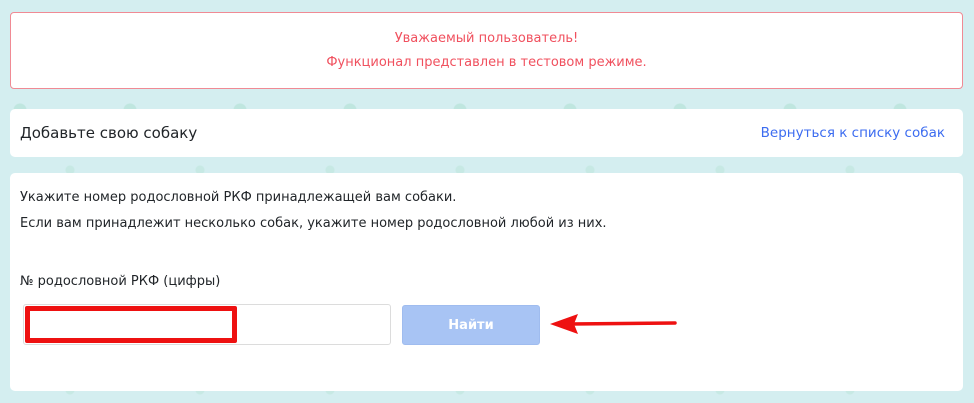  Describe the element at coordinates (486, 38) in the screenshot. I see `alert-greeting: Уважаемый пользователь!` at that location.